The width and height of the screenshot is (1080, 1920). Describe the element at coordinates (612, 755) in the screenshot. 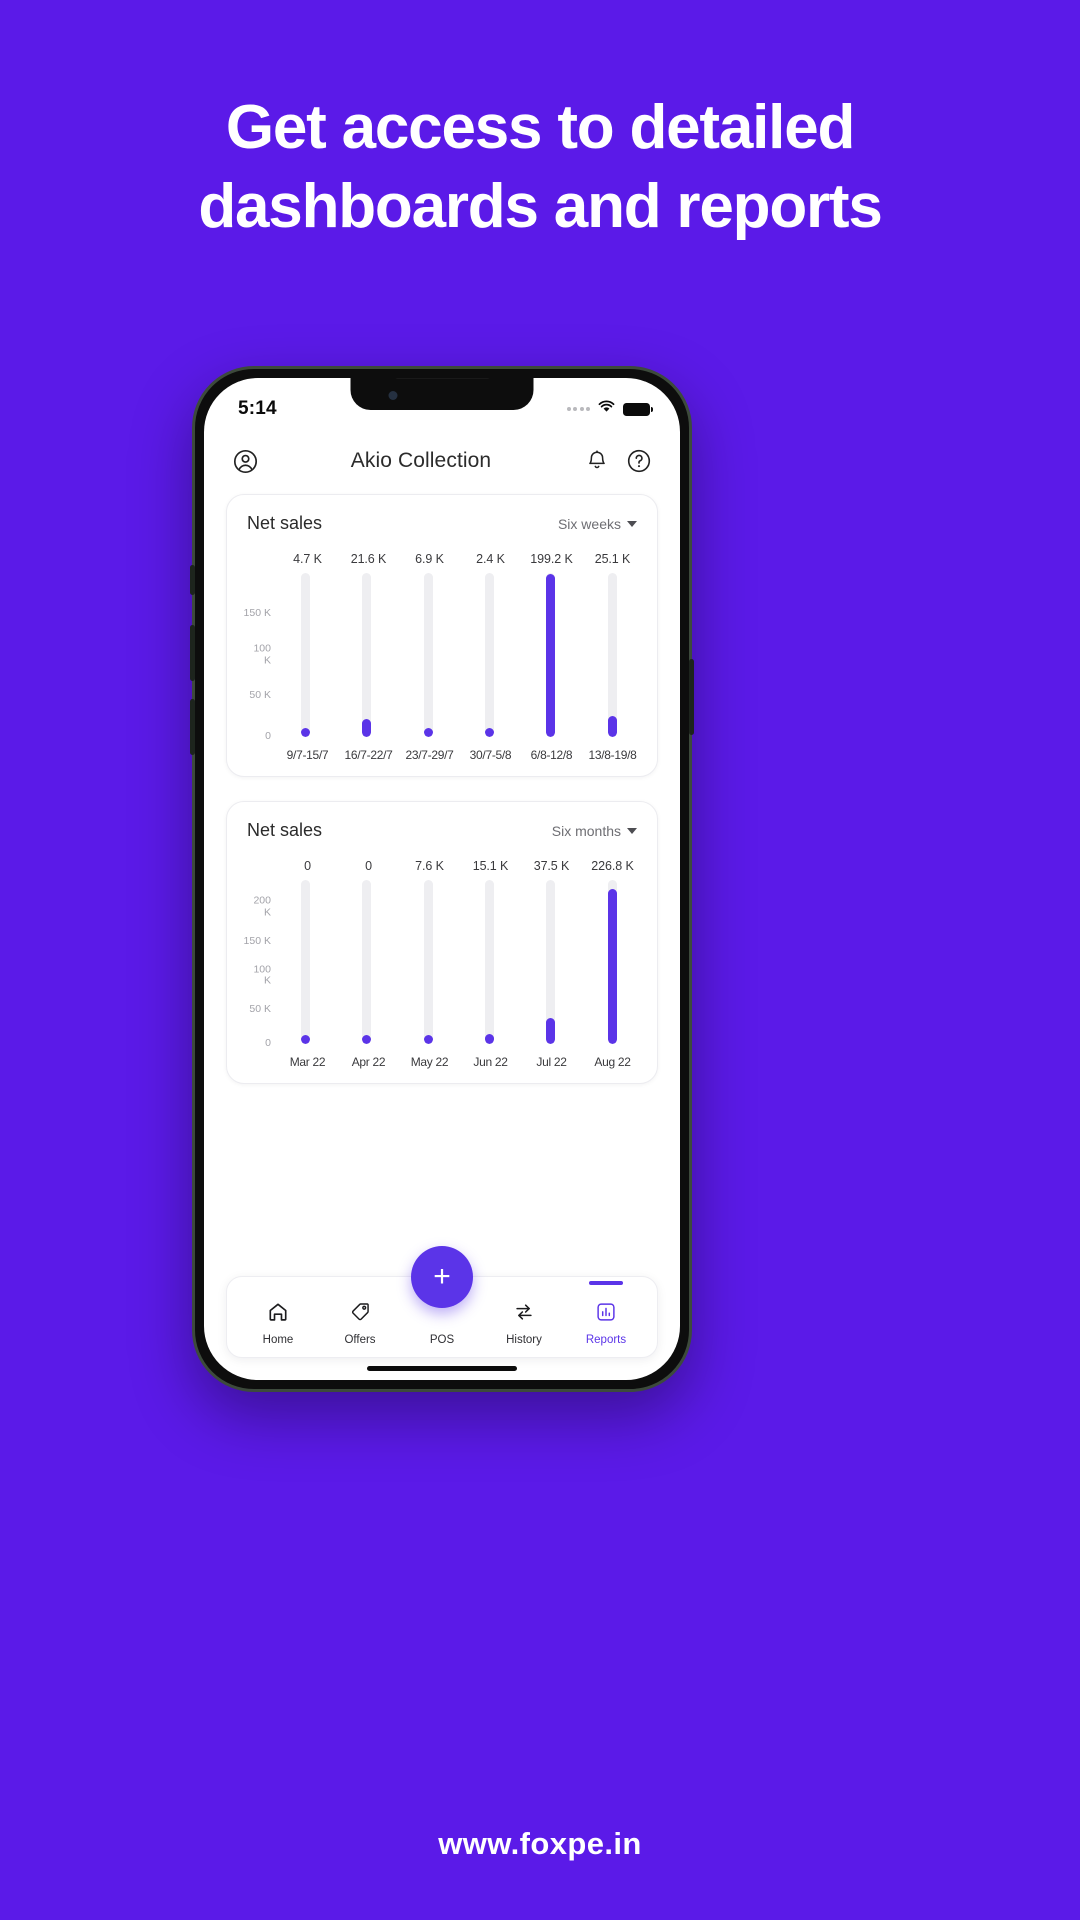

I see `category-label: 13/8-19/8` at that location.